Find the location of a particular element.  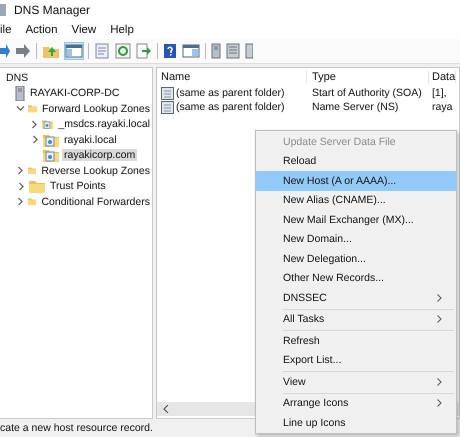

refresh-icon is located at coordinates (123, 51).